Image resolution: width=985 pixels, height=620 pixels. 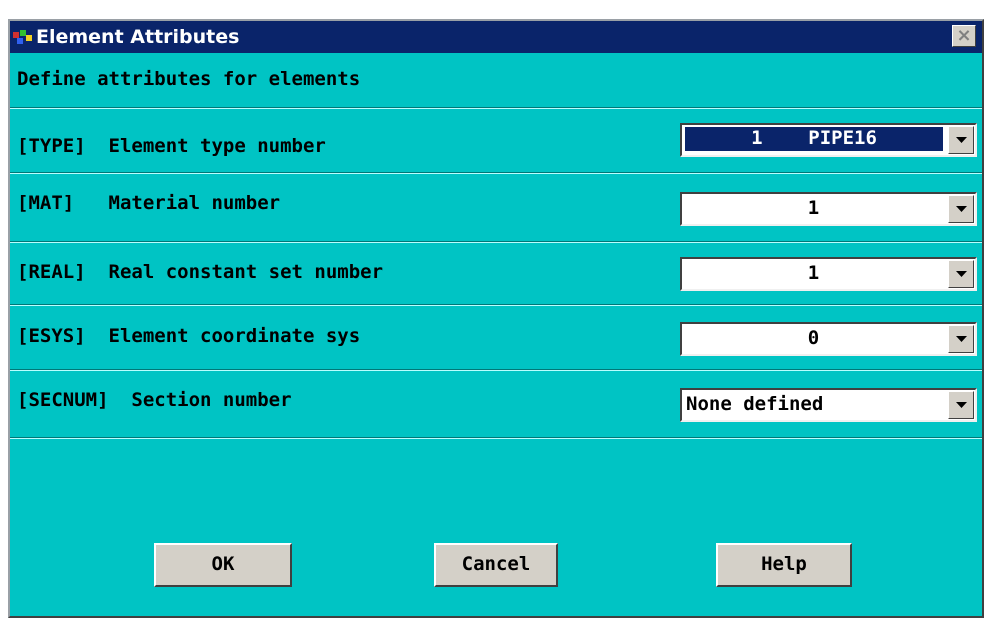 What do you see at coordinates (189, 79) in the screenshot?
I see `dialog-description: Define attributes for elements` at bounding box center [189, 79].